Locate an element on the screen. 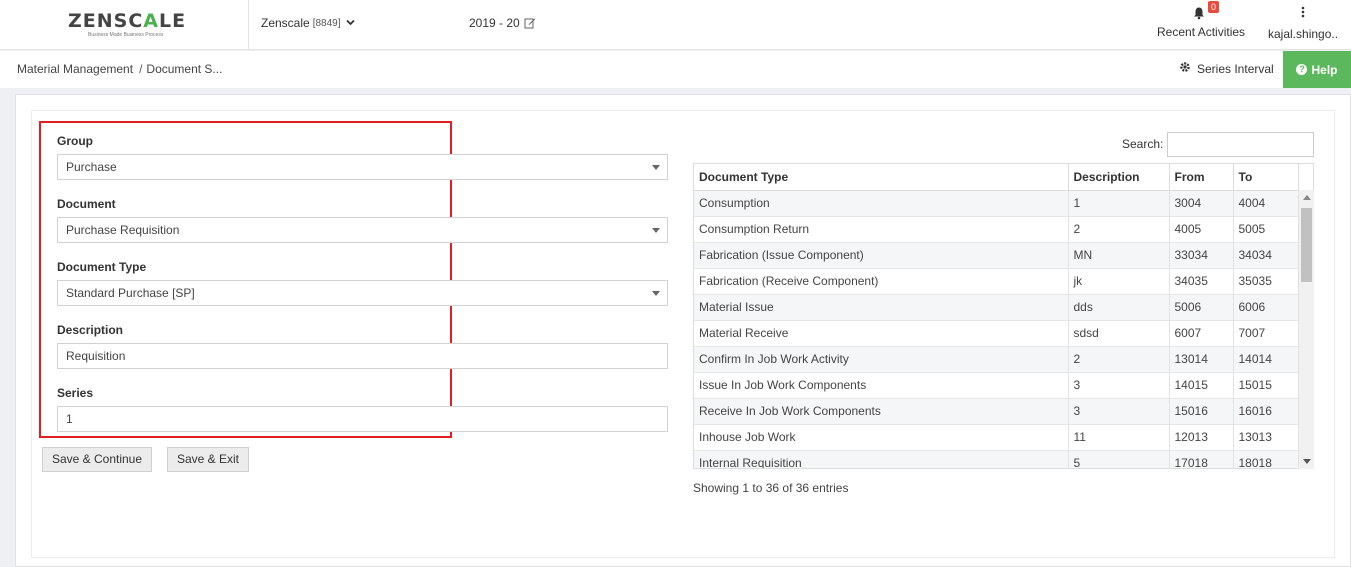 This screenshot has width=1351, height=567. question-circle-icon: ? is located at coordinates (1302, 69).